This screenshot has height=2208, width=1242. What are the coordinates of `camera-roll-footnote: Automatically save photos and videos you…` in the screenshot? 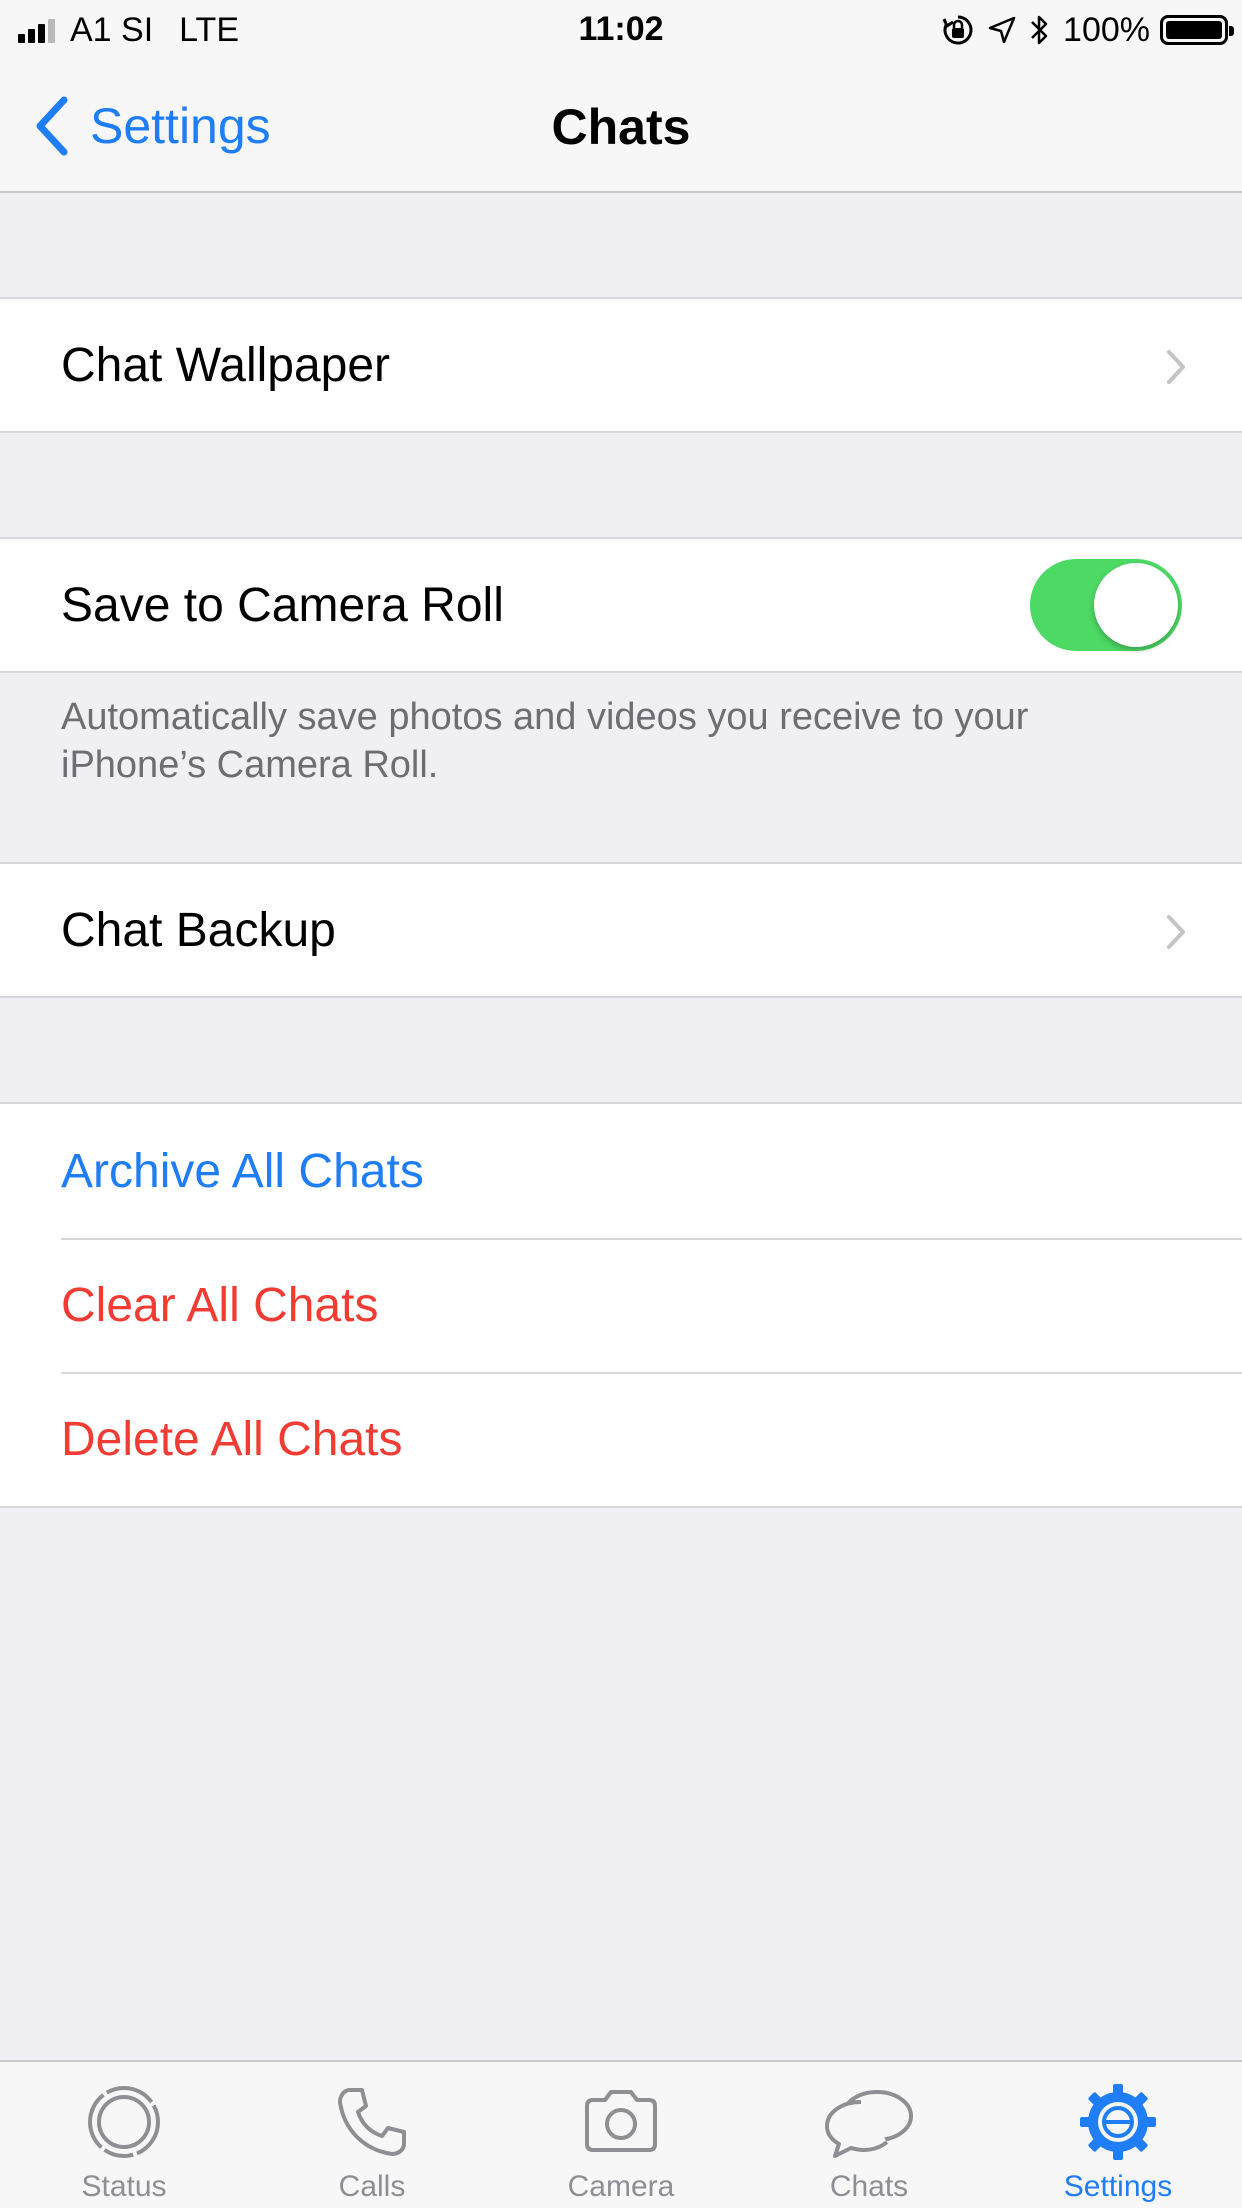 It's located at (545, 741).